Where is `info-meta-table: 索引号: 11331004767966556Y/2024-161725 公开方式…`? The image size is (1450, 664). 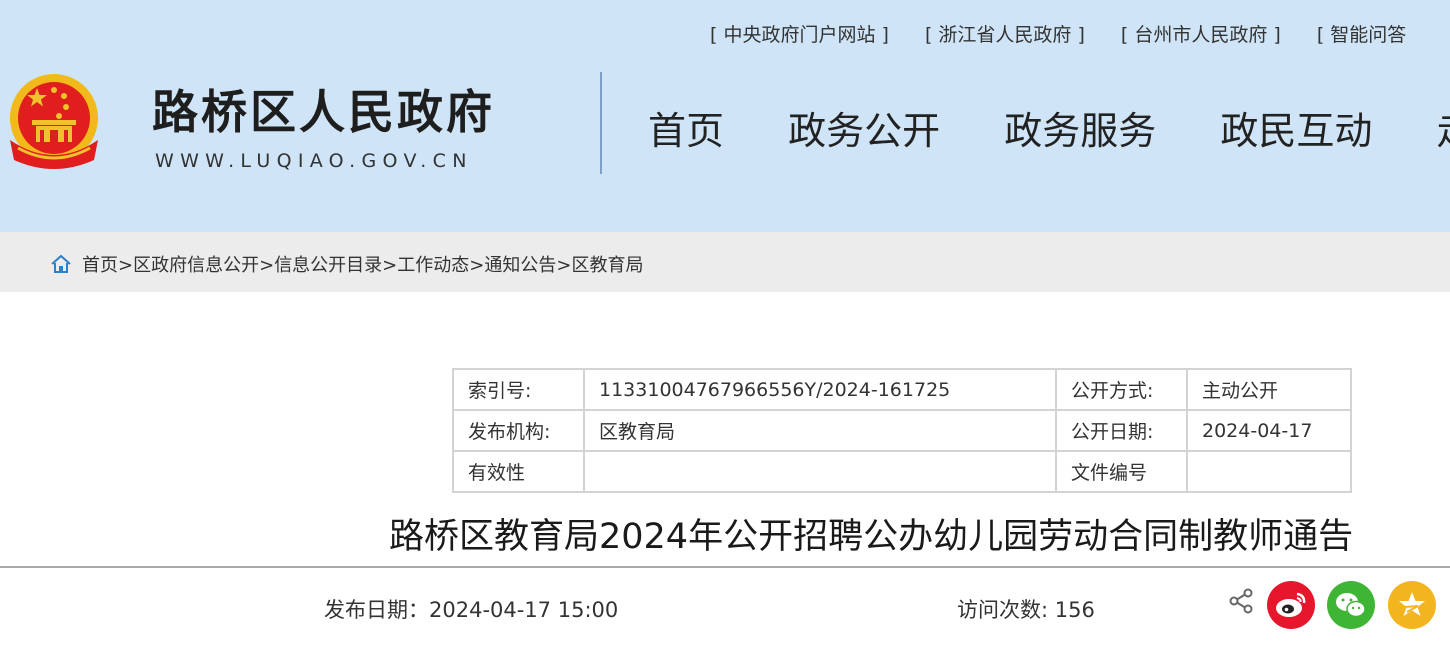 info-meta-table: 索引号: 11331004767966556Y/2024-161725 公开方式… is located at coordinates (902, 430).